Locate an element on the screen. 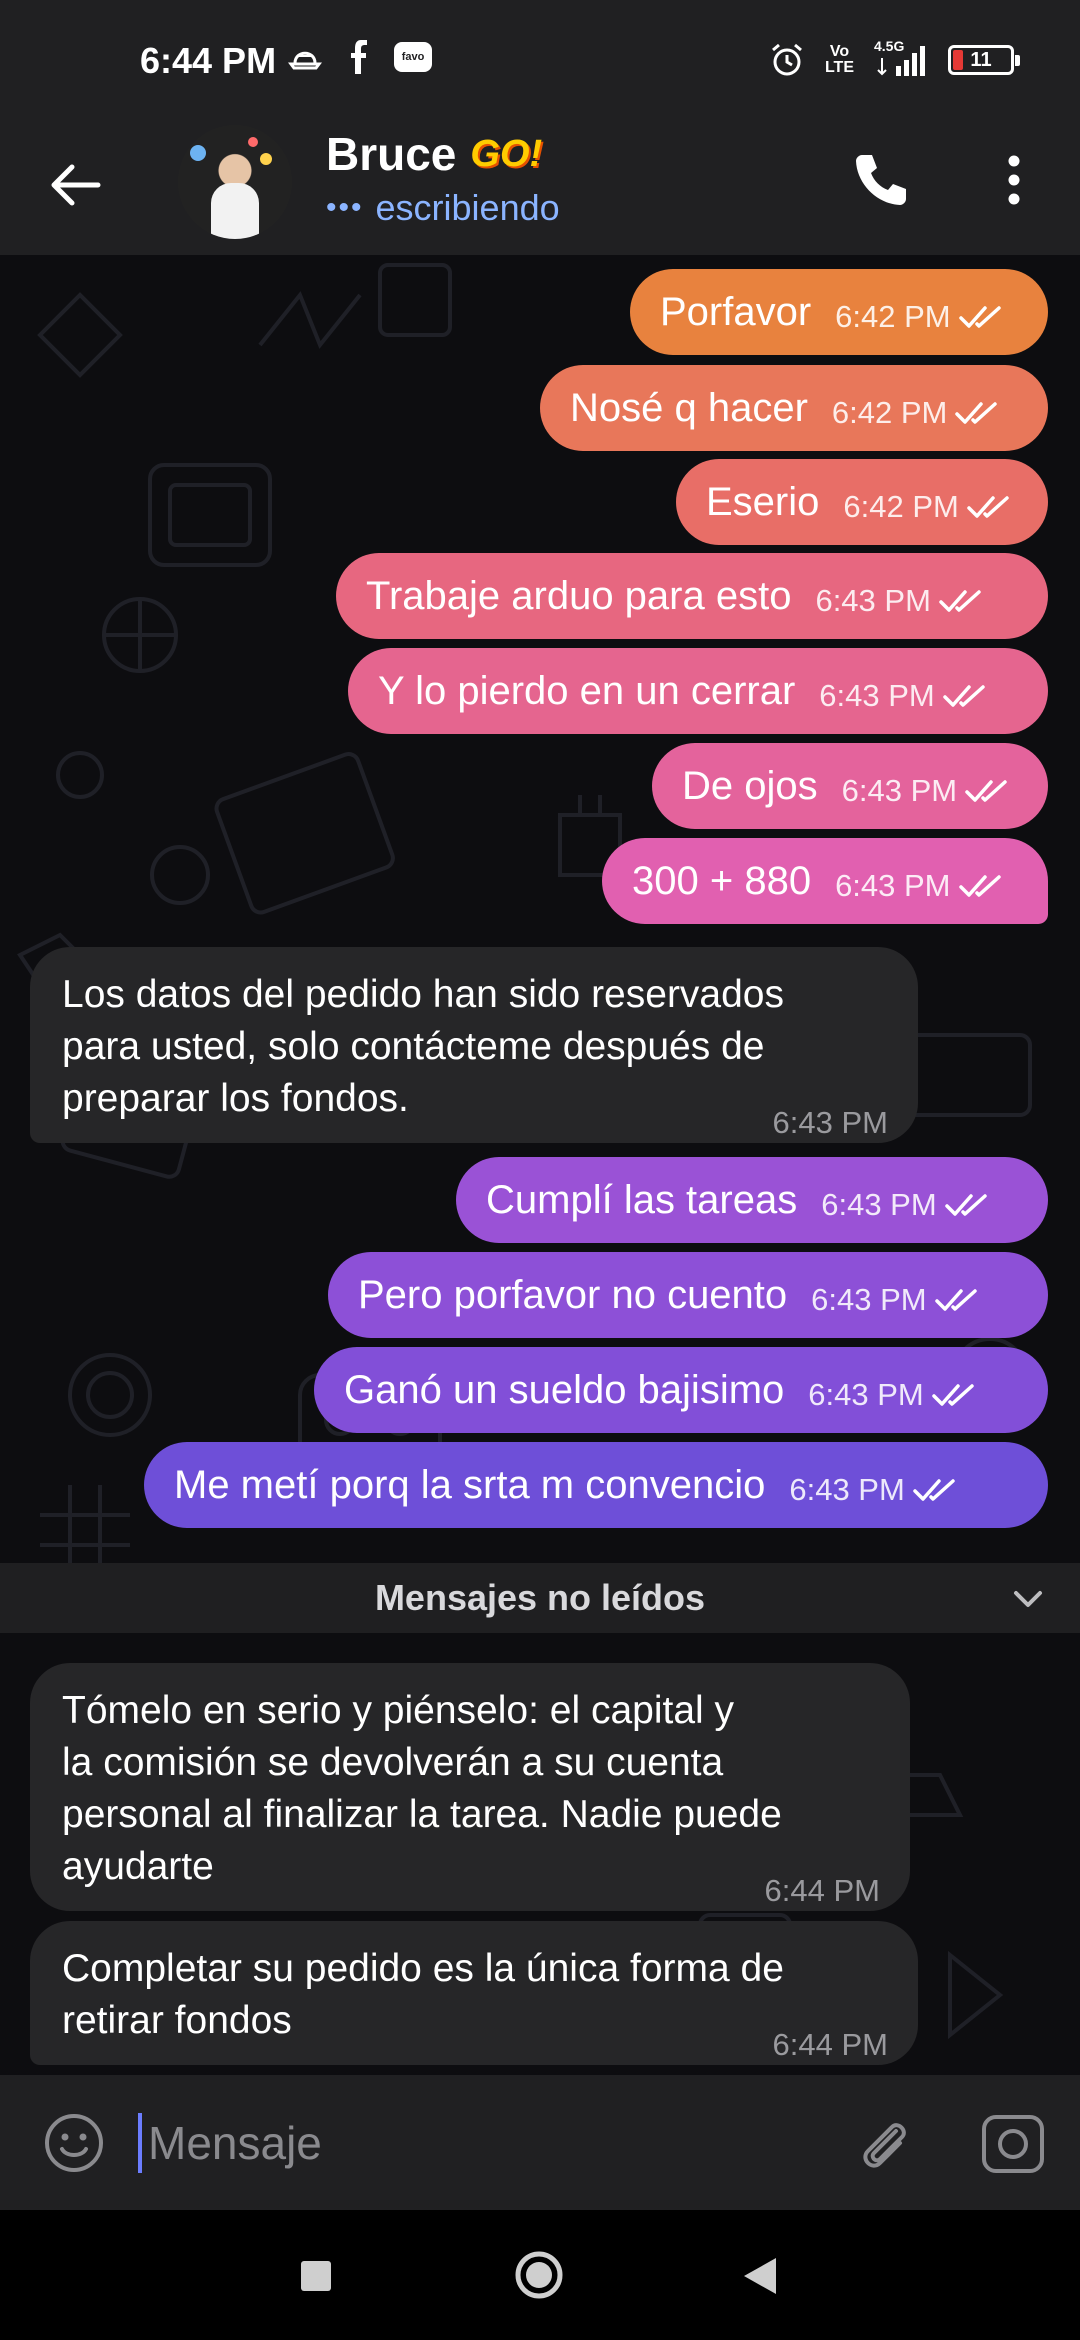 Image resolution: width=1080 pixels, height=2340 pixels. typing-dots-icon: ••• is located at coordinates (345, 207).